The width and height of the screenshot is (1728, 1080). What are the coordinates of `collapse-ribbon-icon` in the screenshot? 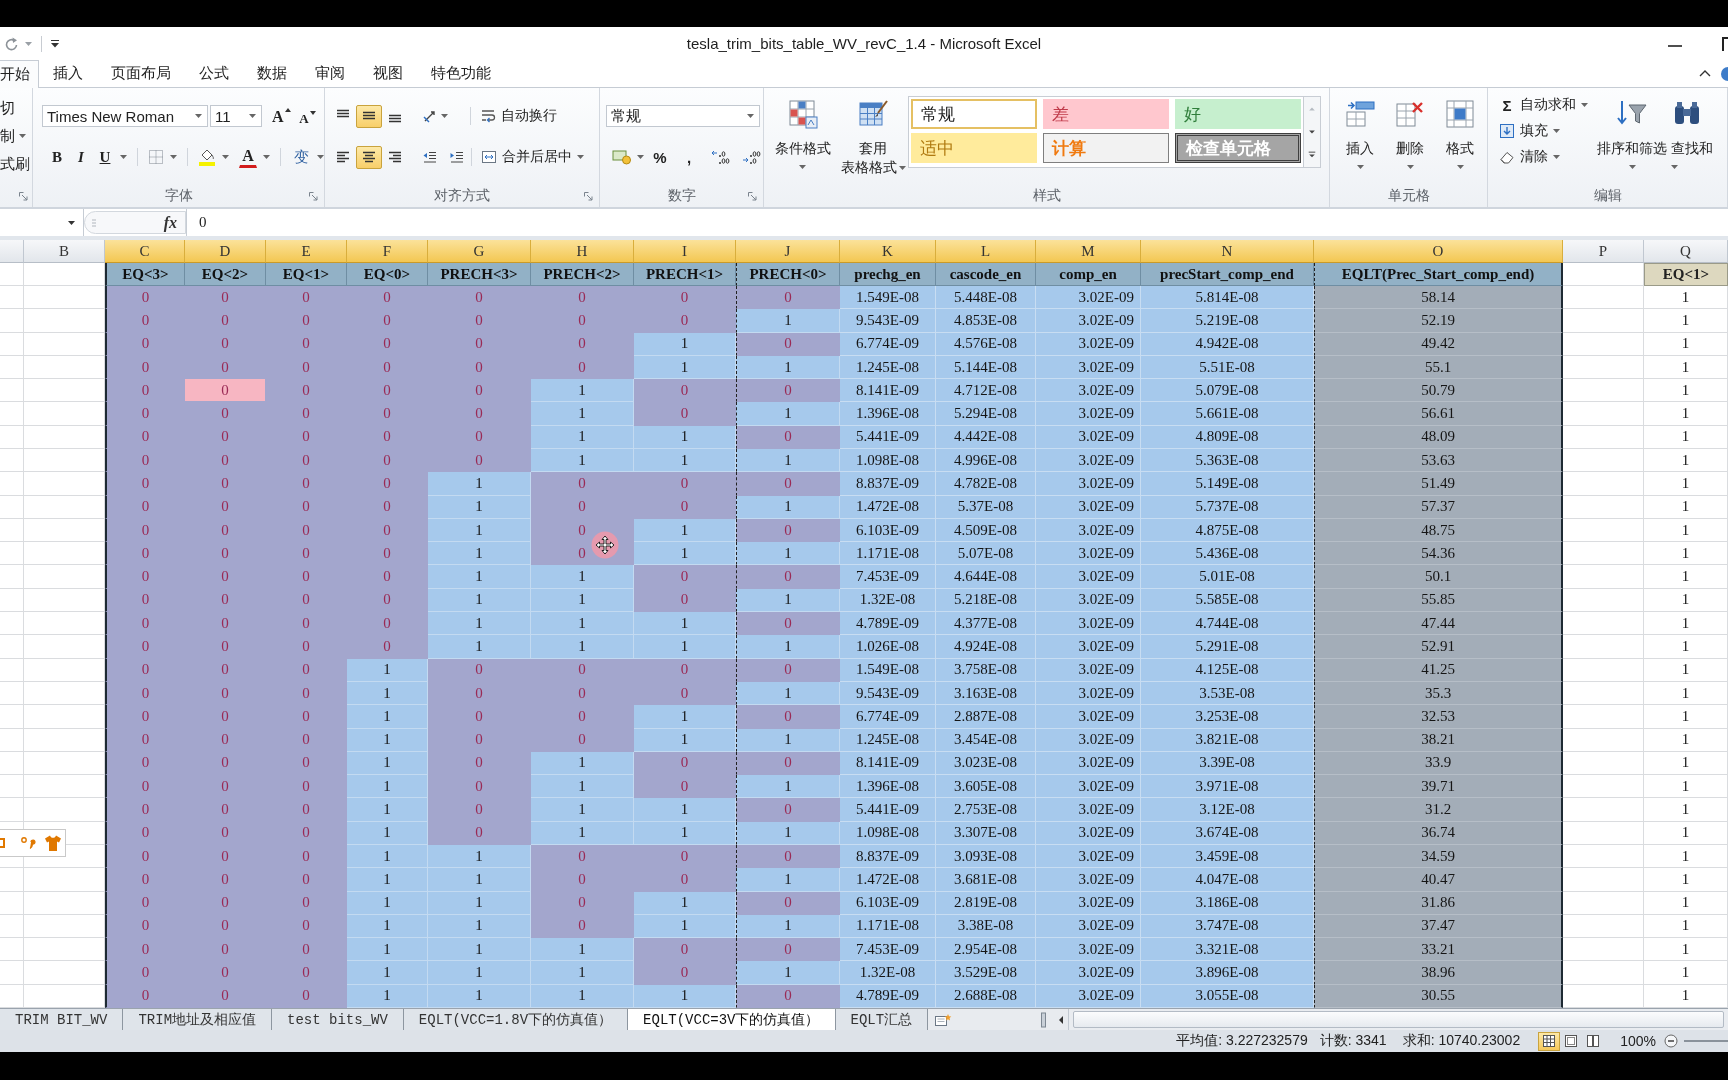 It's located at (1705, 73).